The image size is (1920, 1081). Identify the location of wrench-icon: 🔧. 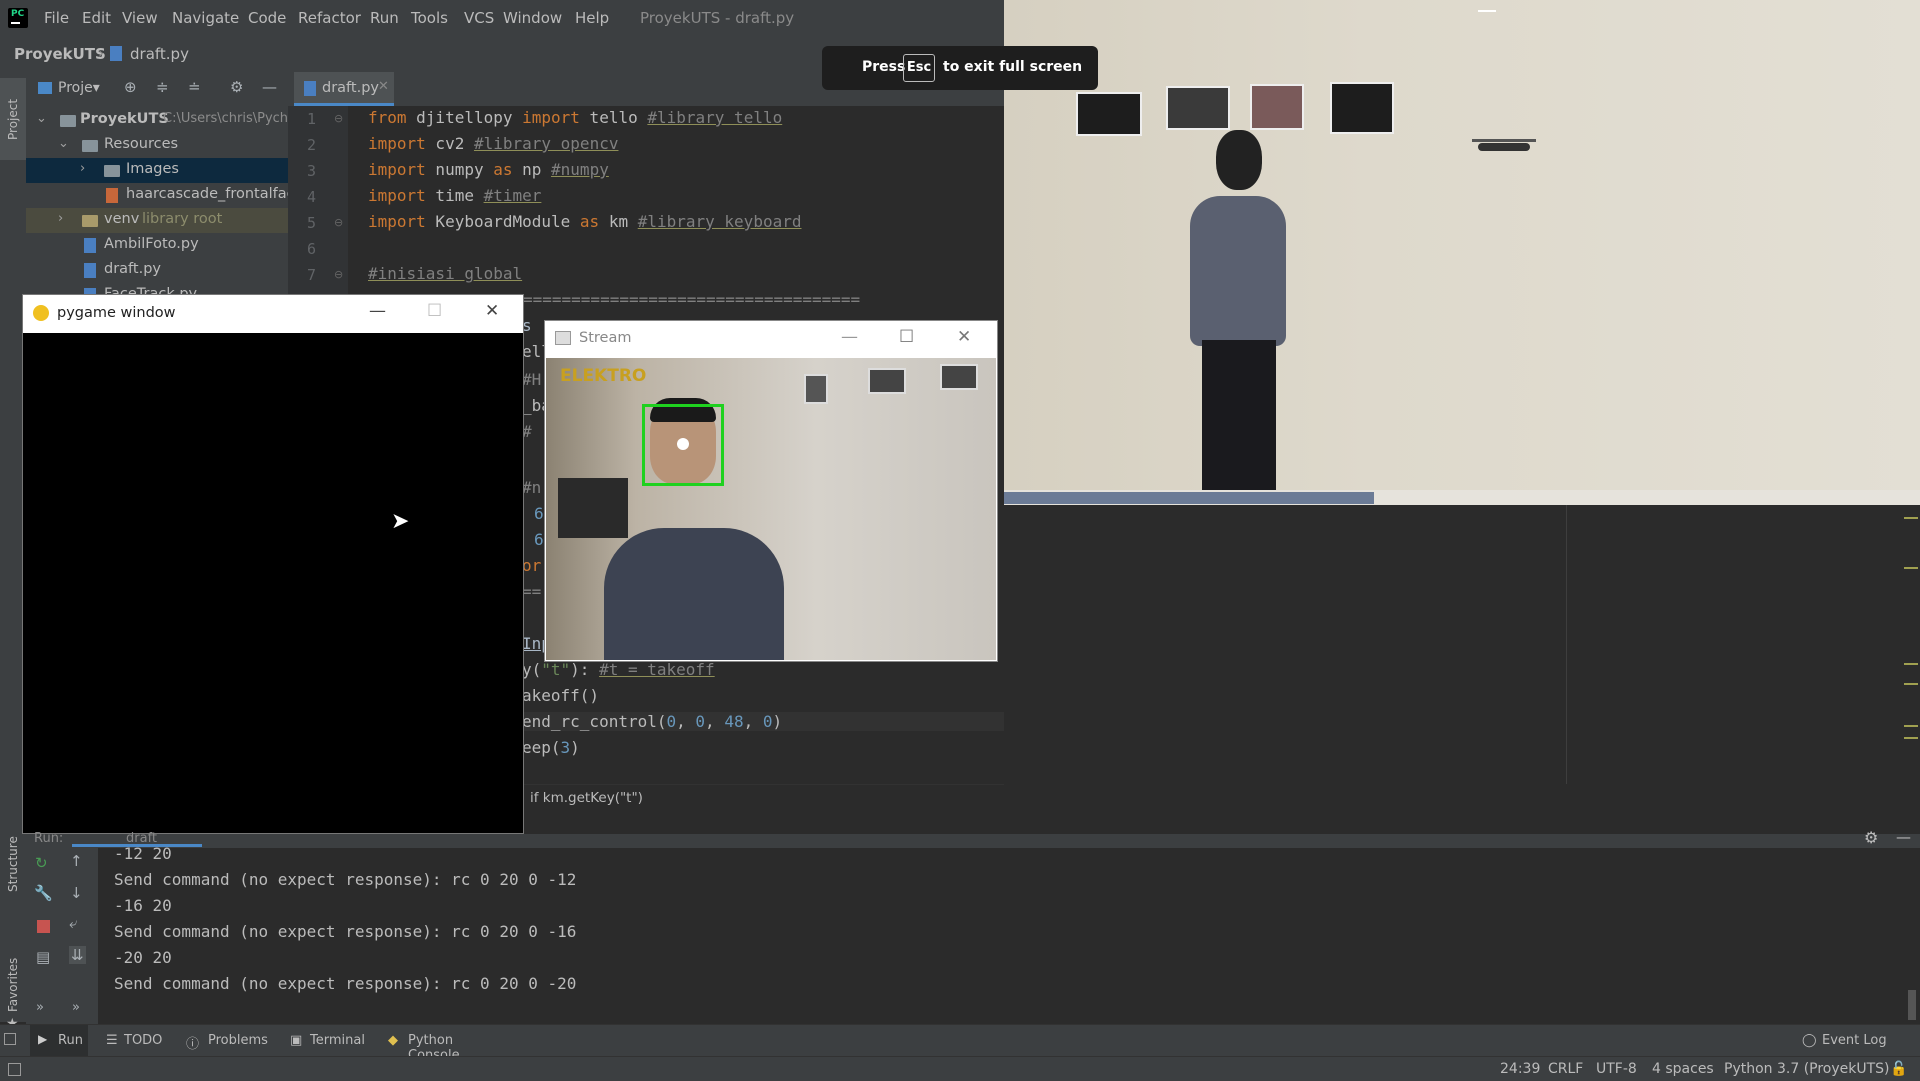
(43, 893).